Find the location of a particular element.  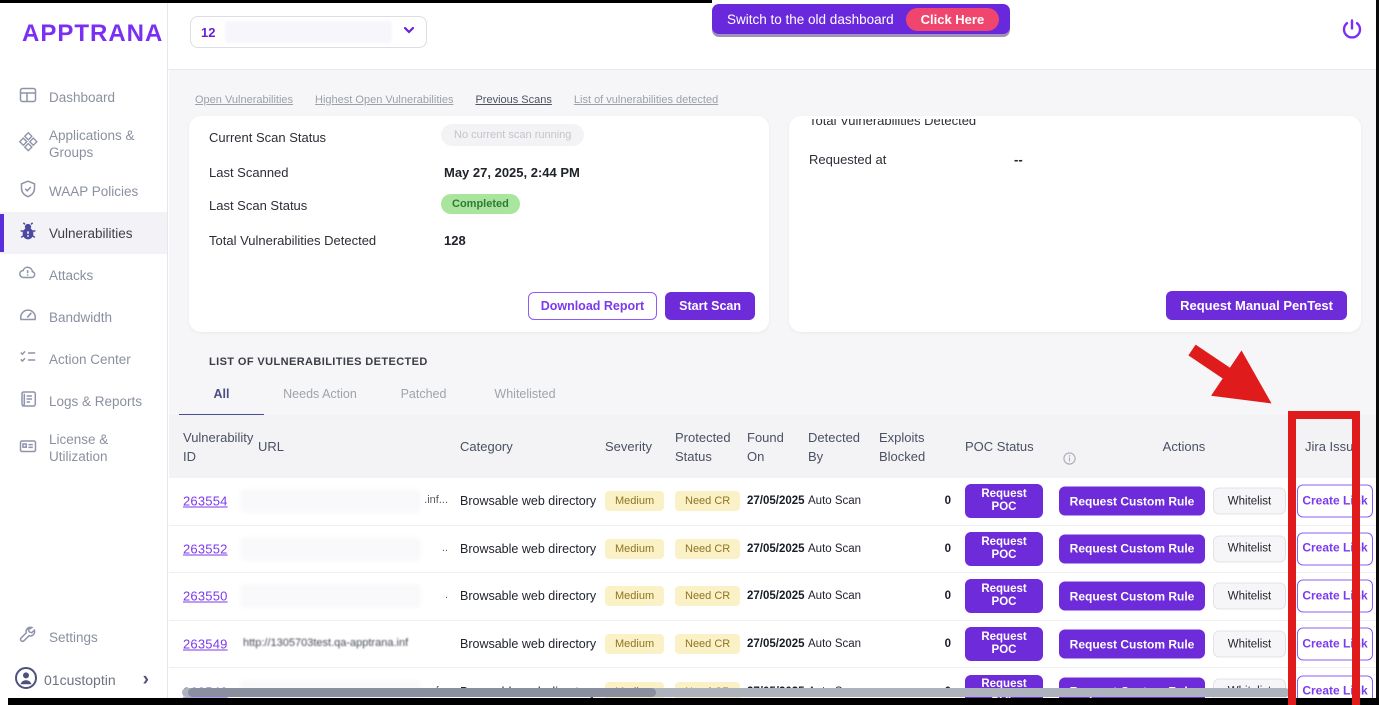

sidebar-item-settings: Settings is located at coordinates (83, 637).